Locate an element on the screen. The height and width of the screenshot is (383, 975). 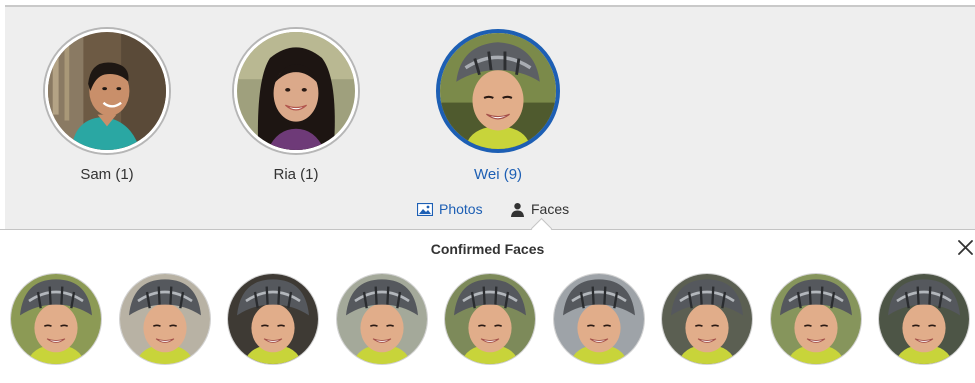
tab-faces-label: Faces is located at coordinates (550, 209).